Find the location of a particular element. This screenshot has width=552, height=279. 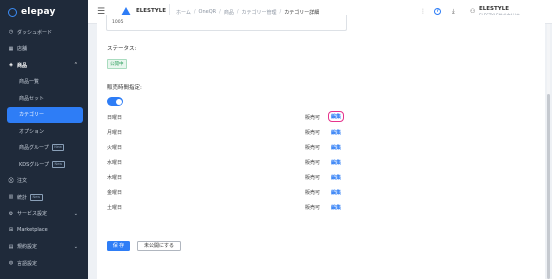

status-label: ステータス: is located at coordinates (122, 49).